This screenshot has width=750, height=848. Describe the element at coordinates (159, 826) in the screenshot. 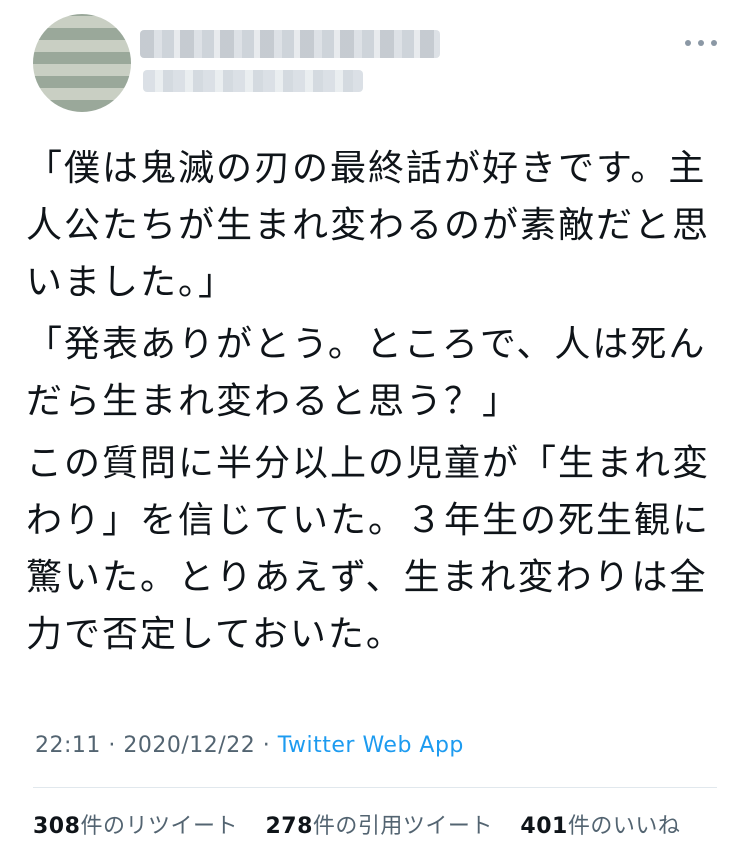

I see `retweets-label: 件のリツイート` at that location.